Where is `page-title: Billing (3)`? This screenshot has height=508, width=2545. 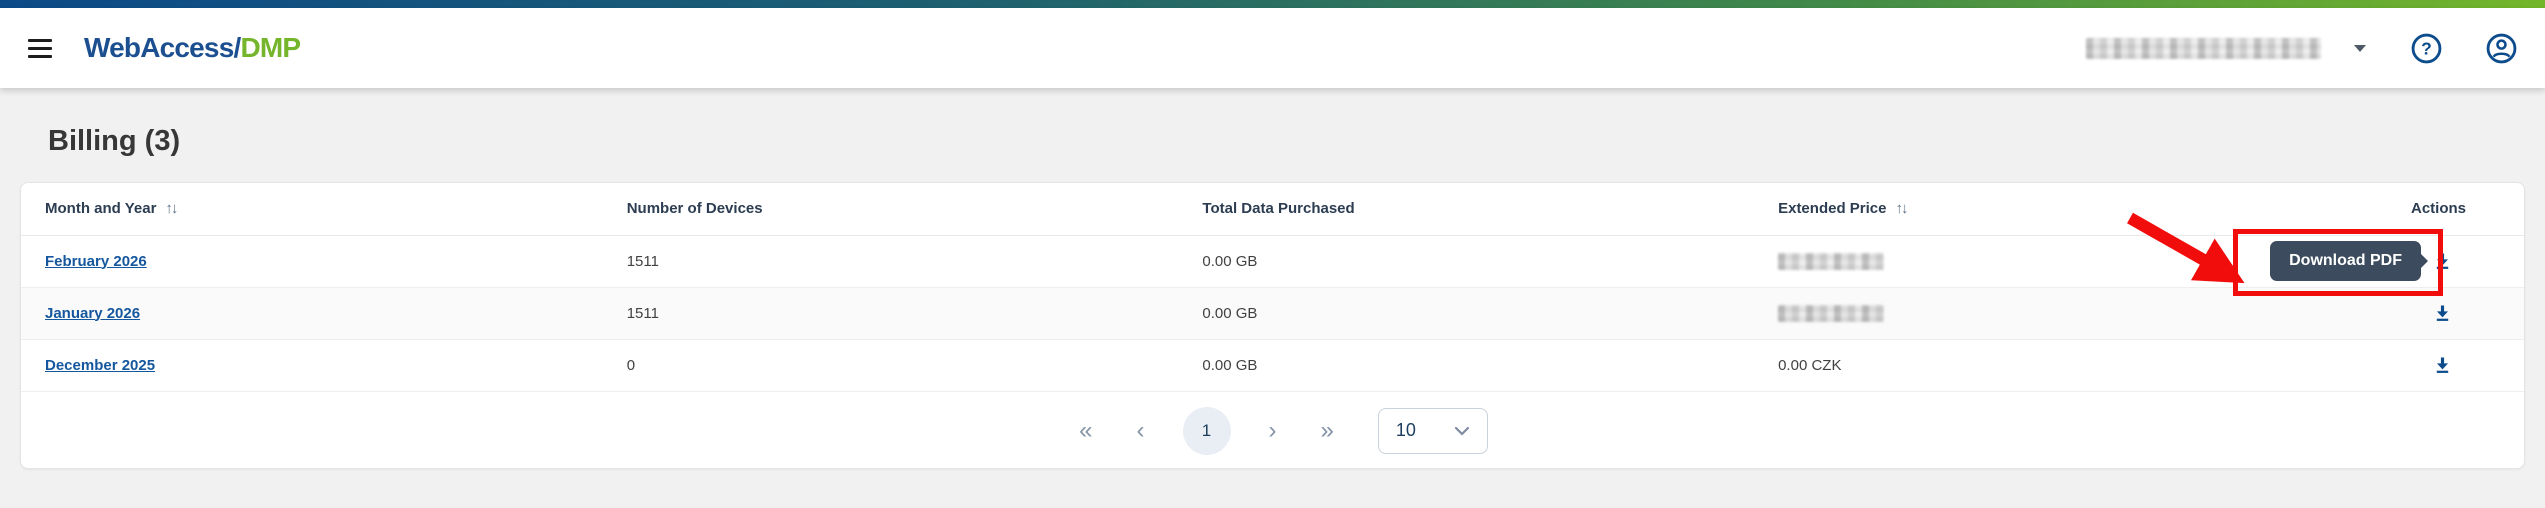
page-title: Billing (3) is located at coordinates (114, 141).